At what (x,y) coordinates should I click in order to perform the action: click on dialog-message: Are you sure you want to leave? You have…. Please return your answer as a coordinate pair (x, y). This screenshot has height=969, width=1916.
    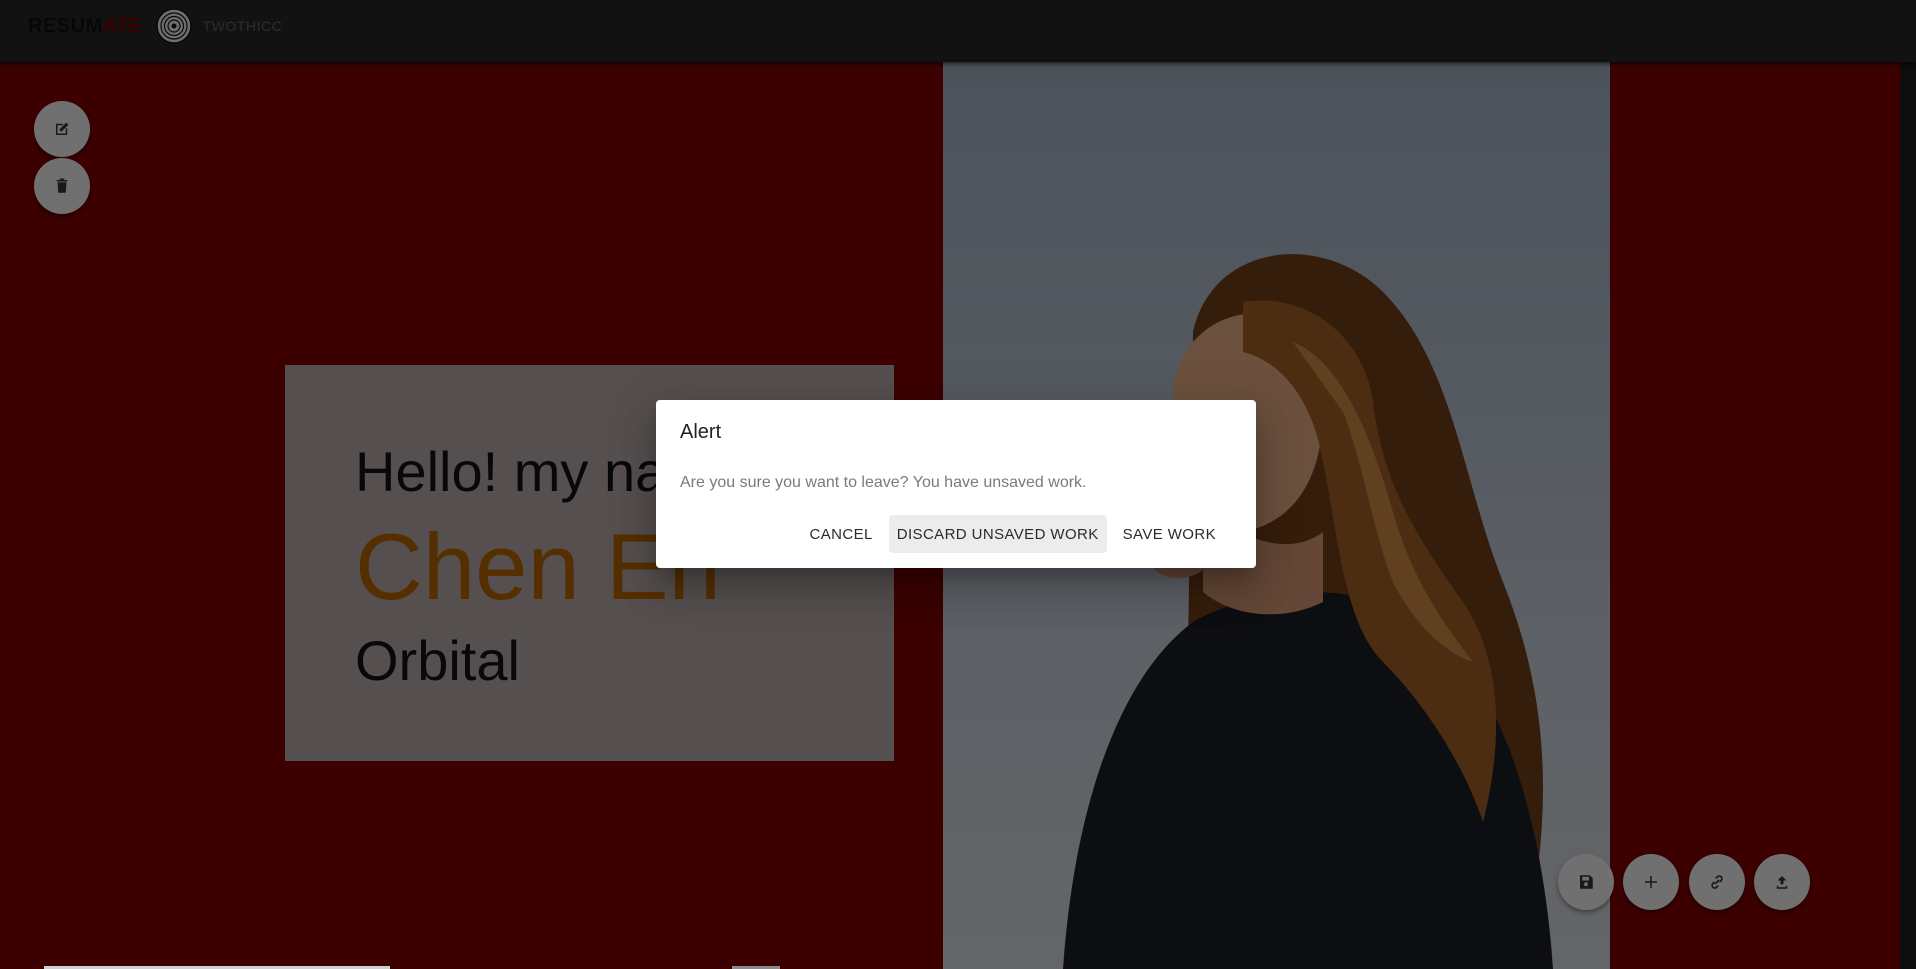
    Looking at the image, I should click on (883, 482).